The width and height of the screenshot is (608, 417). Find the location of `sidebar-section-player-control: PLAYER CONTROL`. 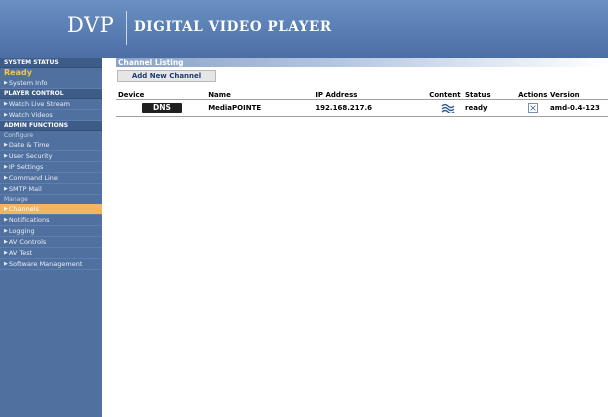

sidebar-section-player-control: PLAYER CONTROL is located at coordinates (51, 94).